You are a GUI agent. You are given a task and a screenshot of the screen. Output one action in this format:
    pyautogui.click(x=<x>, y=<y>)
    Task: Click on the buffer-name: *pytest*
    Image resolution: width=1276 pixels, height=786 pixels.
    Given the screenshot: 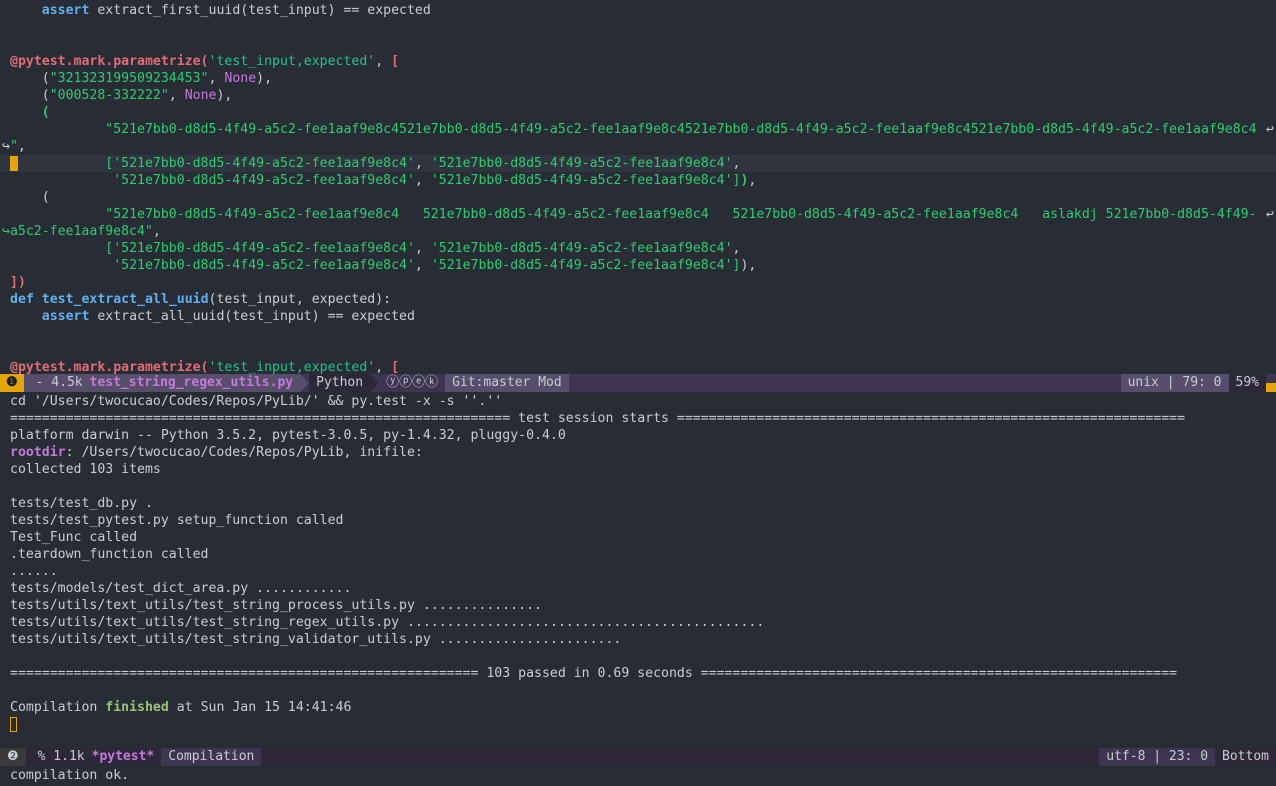 What is the action you would take?
    pyautogui.click(x=127, y=757)
    